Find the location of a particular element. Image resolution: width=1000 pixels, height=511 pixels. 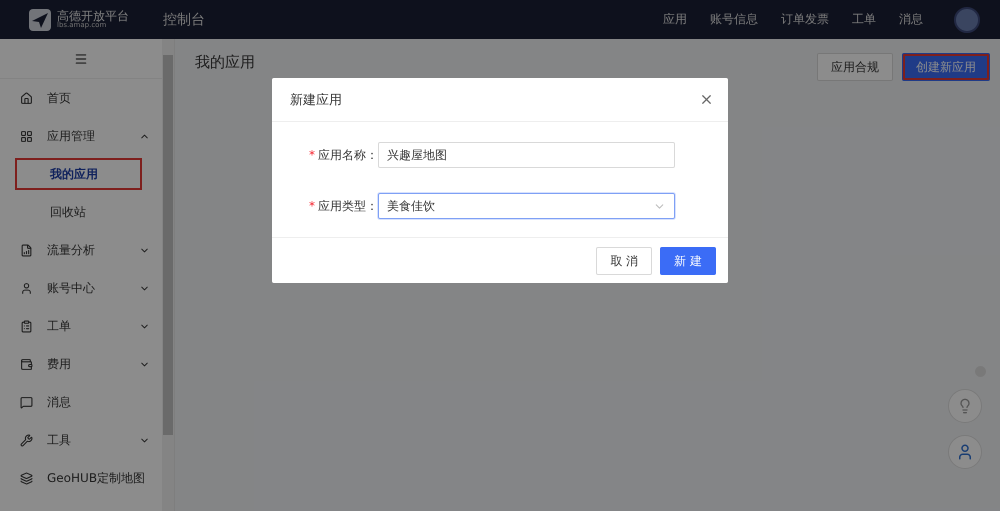

sidebar-item: 应用管理 is located at coordinates (81, 136).